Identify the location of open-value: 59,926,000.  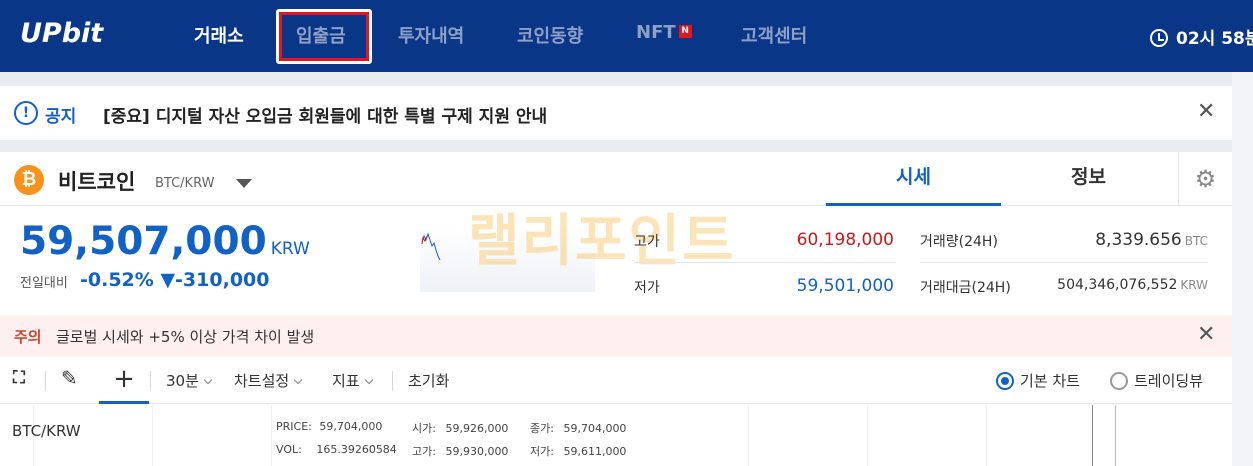
(477, 428).